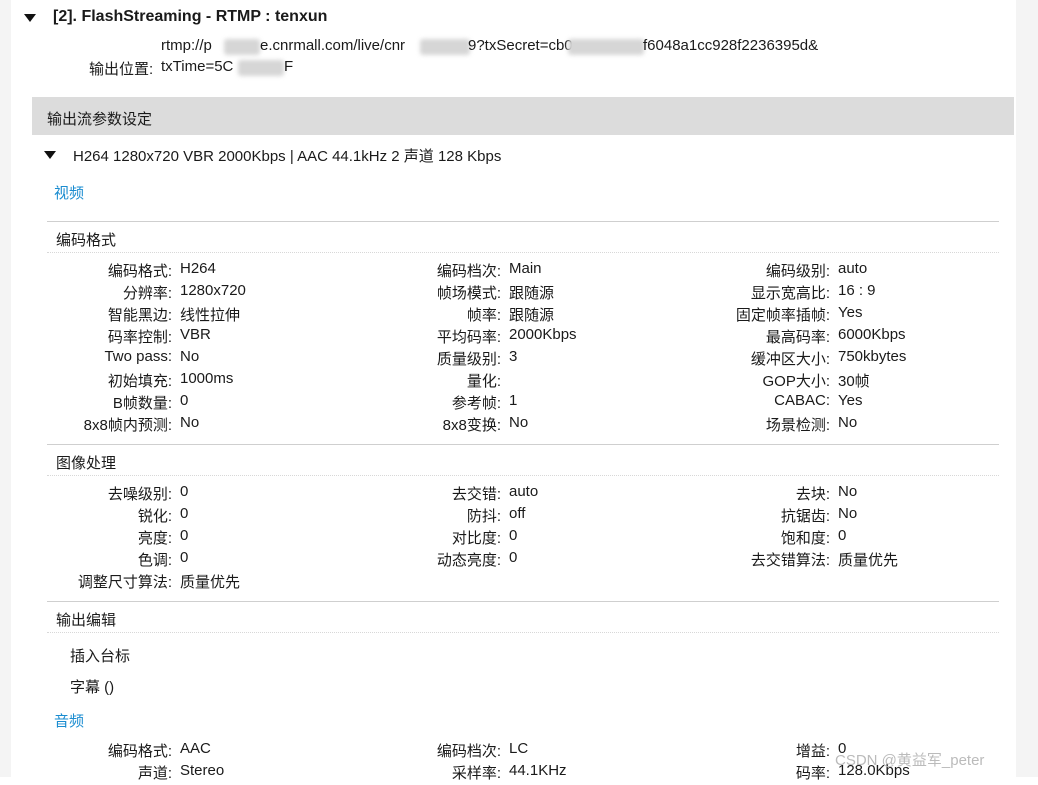 The image size is (1038, 785). I want to click on field-label: 参考帧:, so click(476, 403).